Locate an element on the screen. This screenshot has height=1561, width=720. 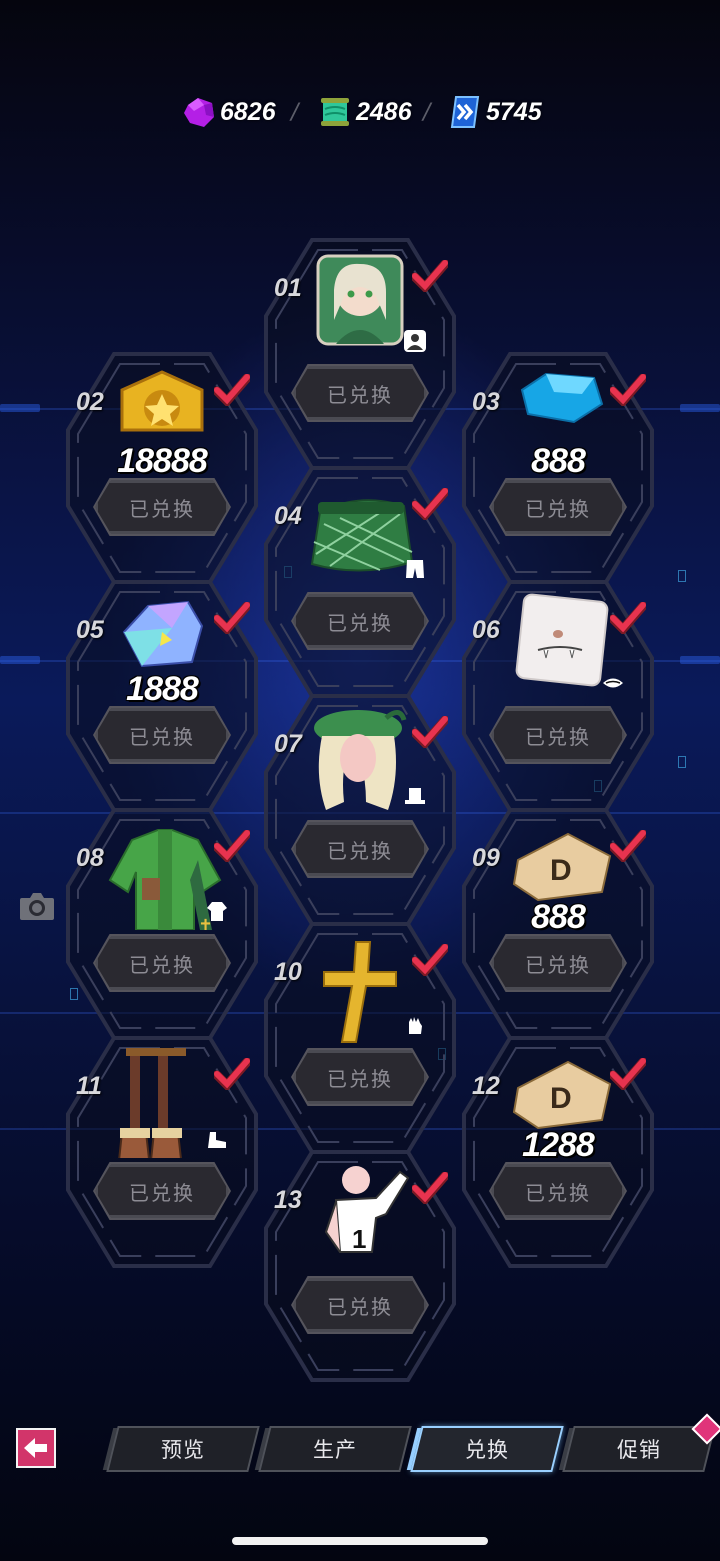
reward-cell: D 12 1288 已兑换 is located at coordinates (558, 1152).